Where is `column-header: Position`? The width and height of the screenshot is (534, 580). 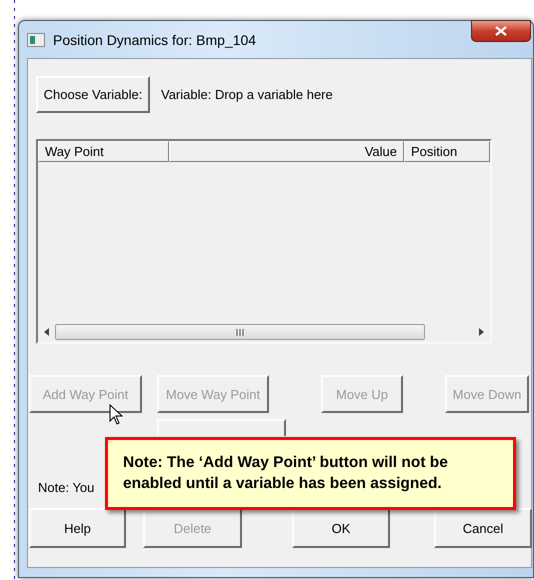 column-header: Position is located at coordinates (447, 151).